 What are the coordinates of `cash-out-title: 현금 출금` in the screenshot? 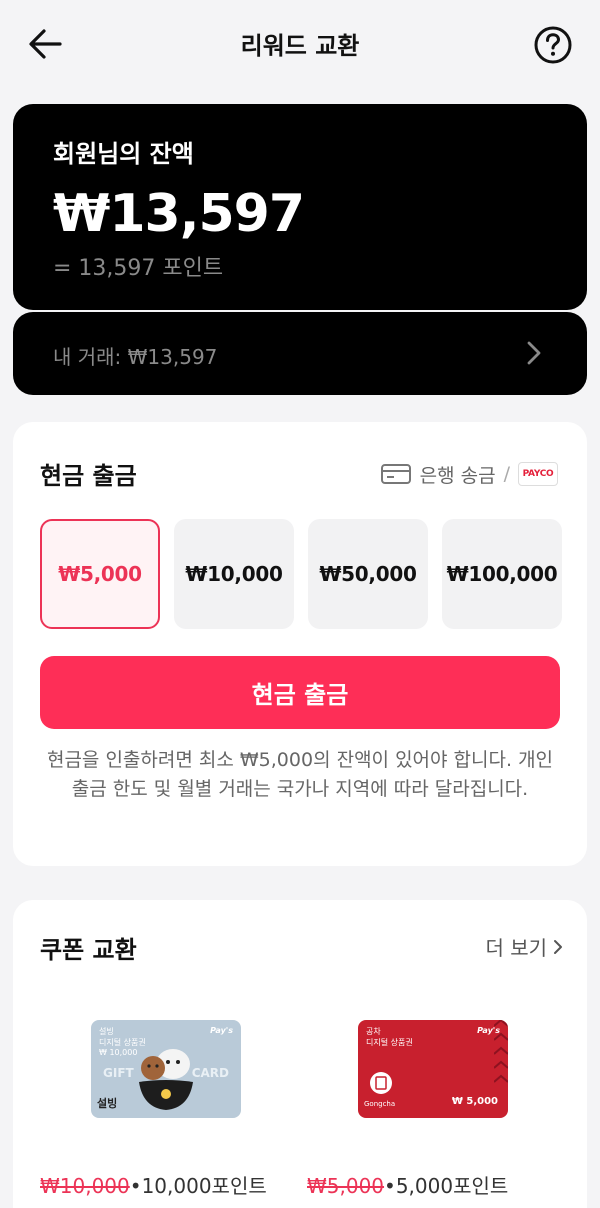 It's located at (88, 476).